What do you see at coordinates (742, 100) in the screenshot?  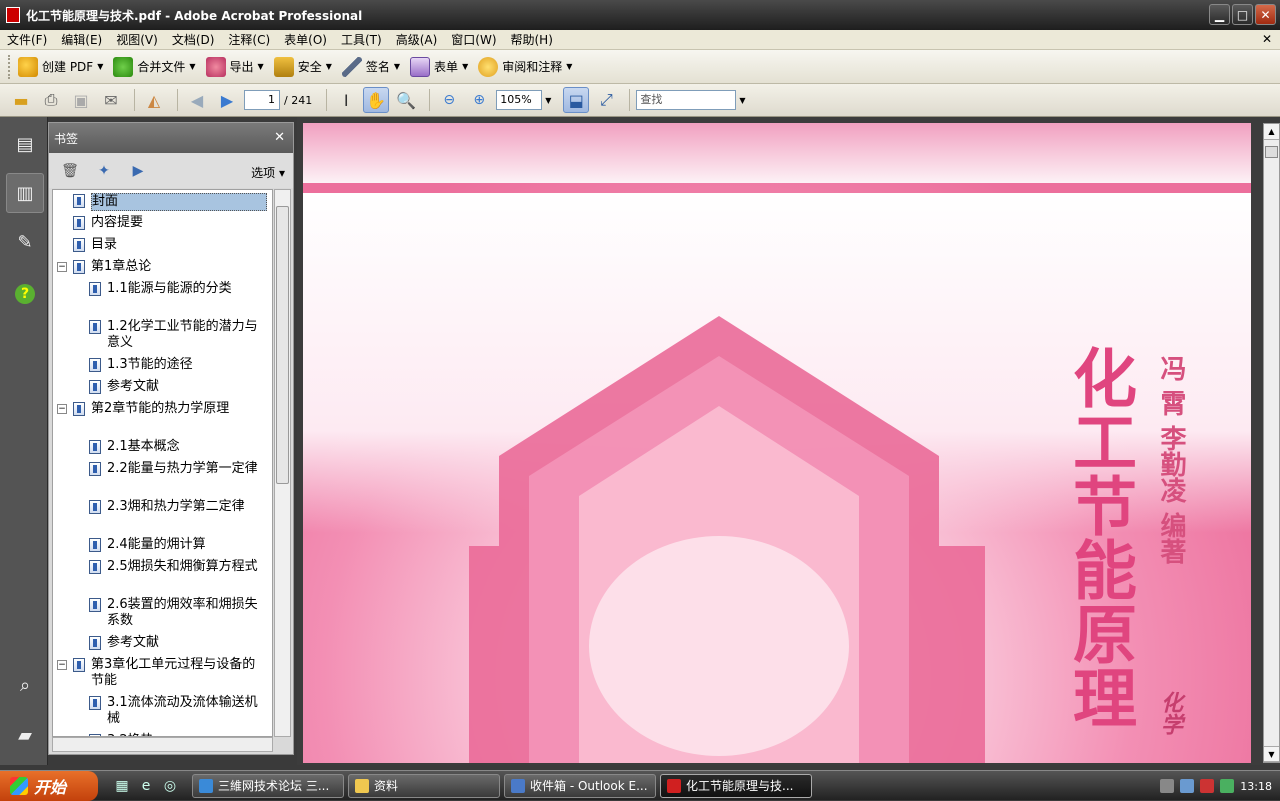 I see `find-dropdown-icon: ▼` at bounding box center [742, 100].